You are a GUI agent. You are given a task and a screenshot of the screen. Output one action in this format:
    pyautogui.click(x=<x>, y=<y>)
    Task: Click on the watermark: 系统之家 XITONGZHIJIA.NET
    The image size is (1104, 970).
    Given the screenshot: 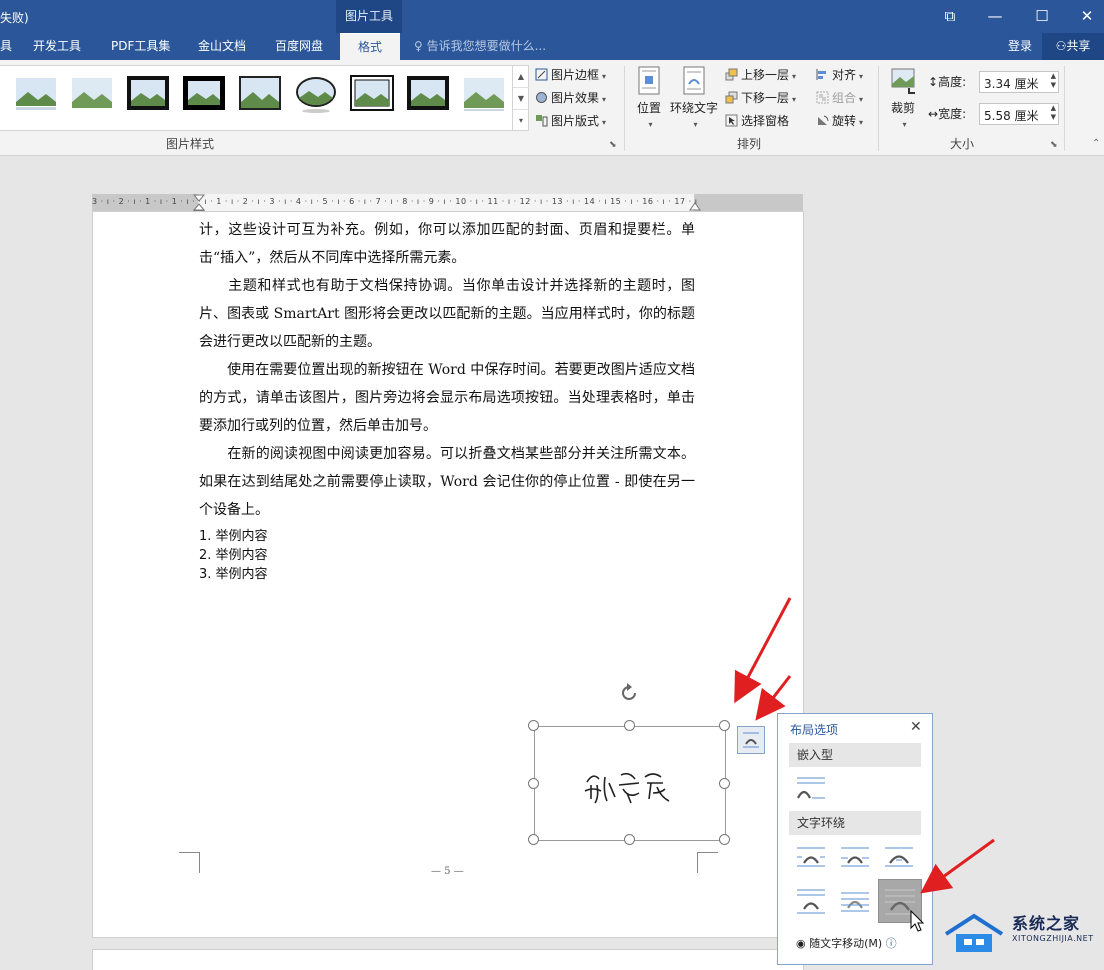 What is the action you would take?
    pyautogui.click(x=1022, y=931)
    